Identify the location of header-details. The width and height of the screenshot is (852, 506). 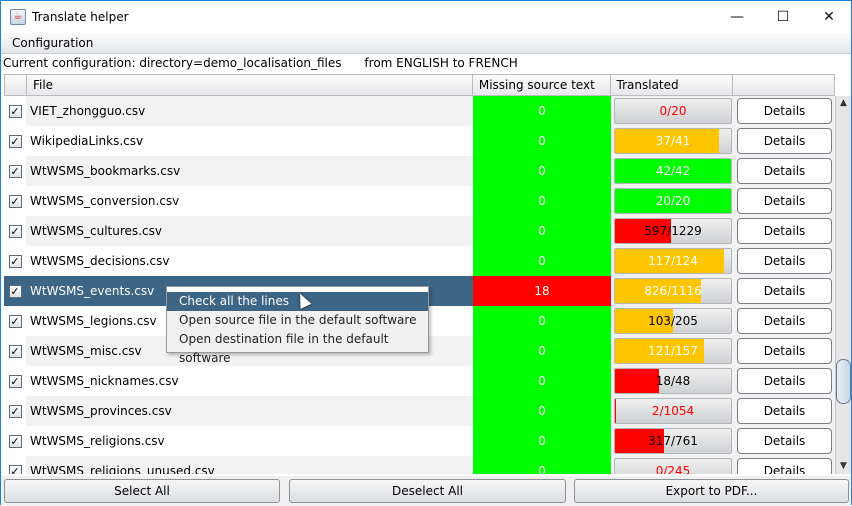
(783, 85).